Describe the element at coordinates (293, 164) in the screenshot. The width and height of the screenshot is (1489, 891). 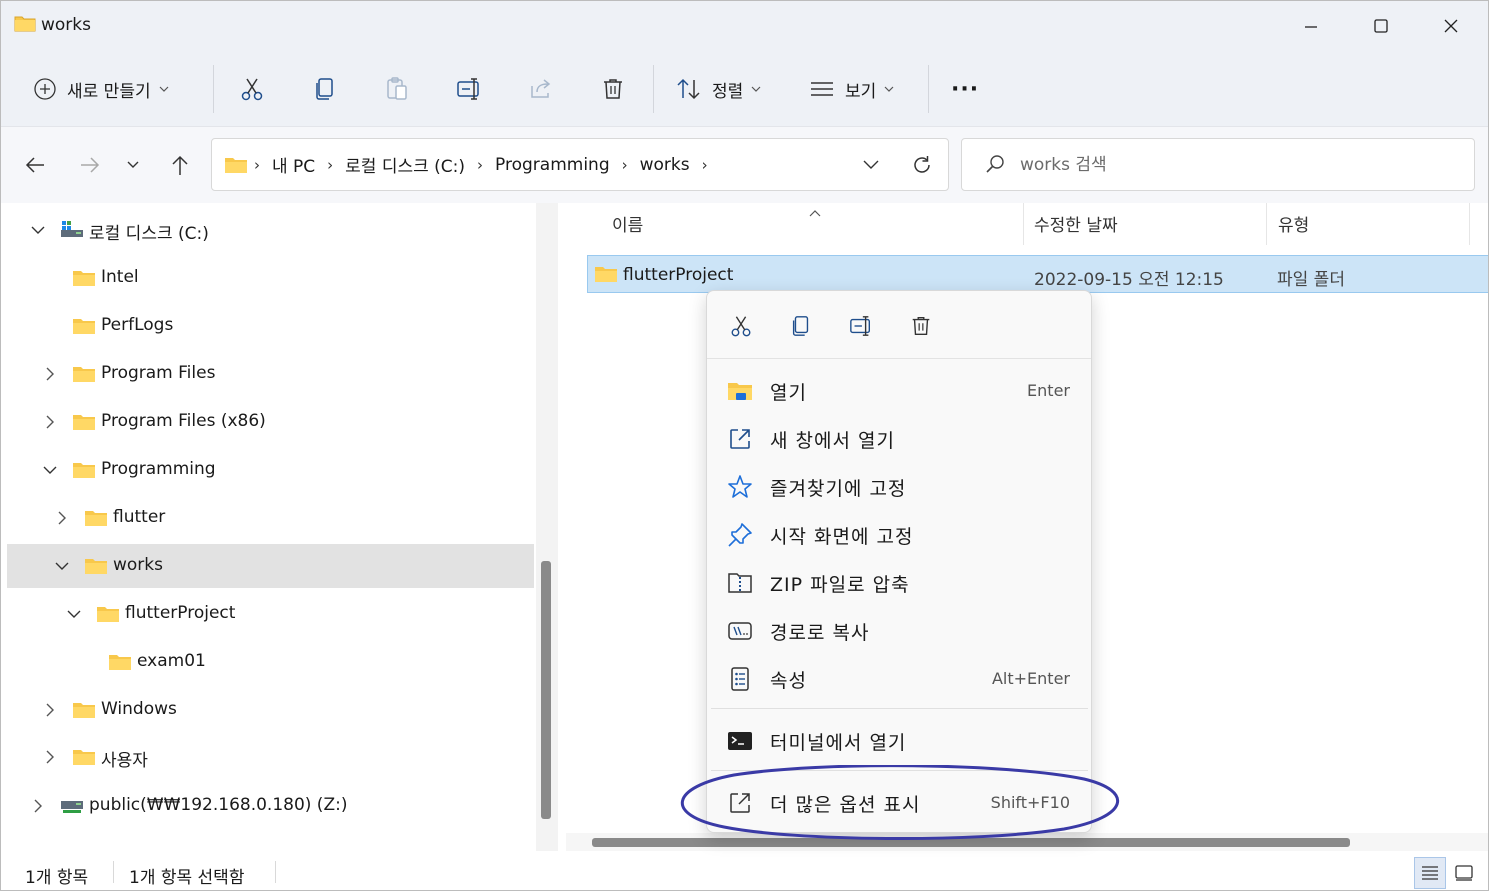
I see `breadcrumb-item: 내 PC` at that location.